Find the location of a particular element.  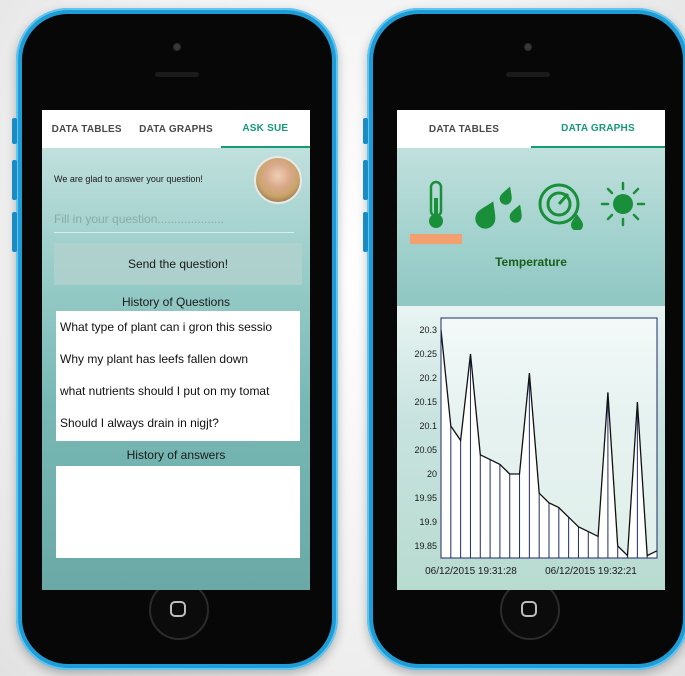

x-tick-label: 06/12/2015 19:32:21 is located at coordinates (591, 571).